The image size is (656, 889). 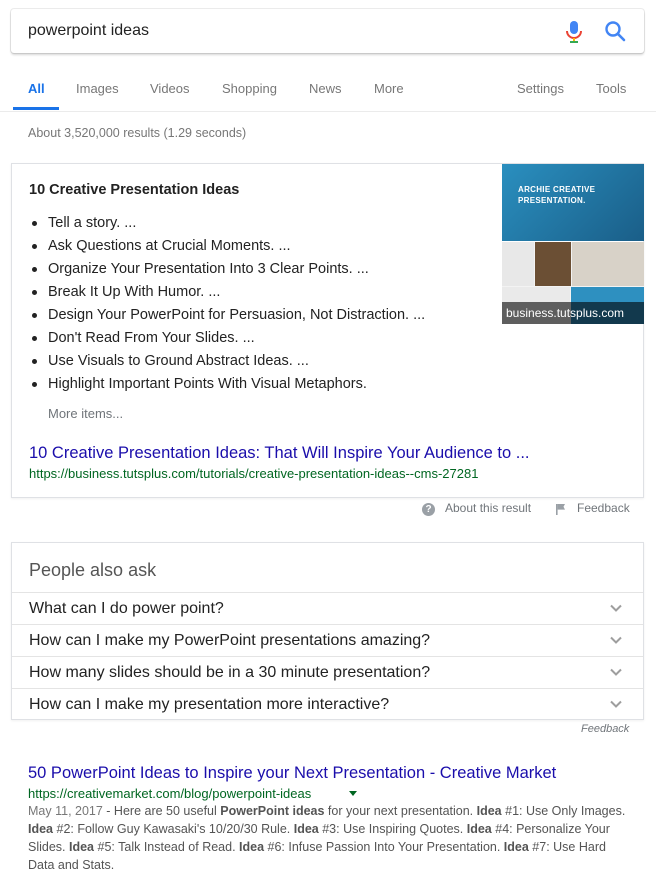 What do you see at coordinates (353, 793) in the screenshot?
I see `url-dropdown-caret-icon` at bounding box center [353, 793].